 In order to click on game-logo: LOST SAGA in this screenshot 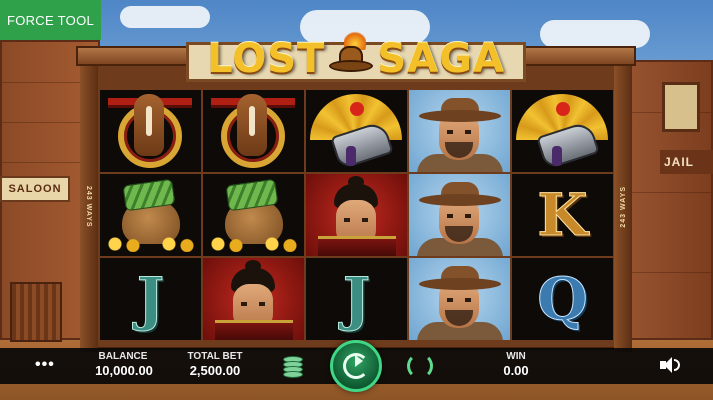, I will do `click(356, 58)`.